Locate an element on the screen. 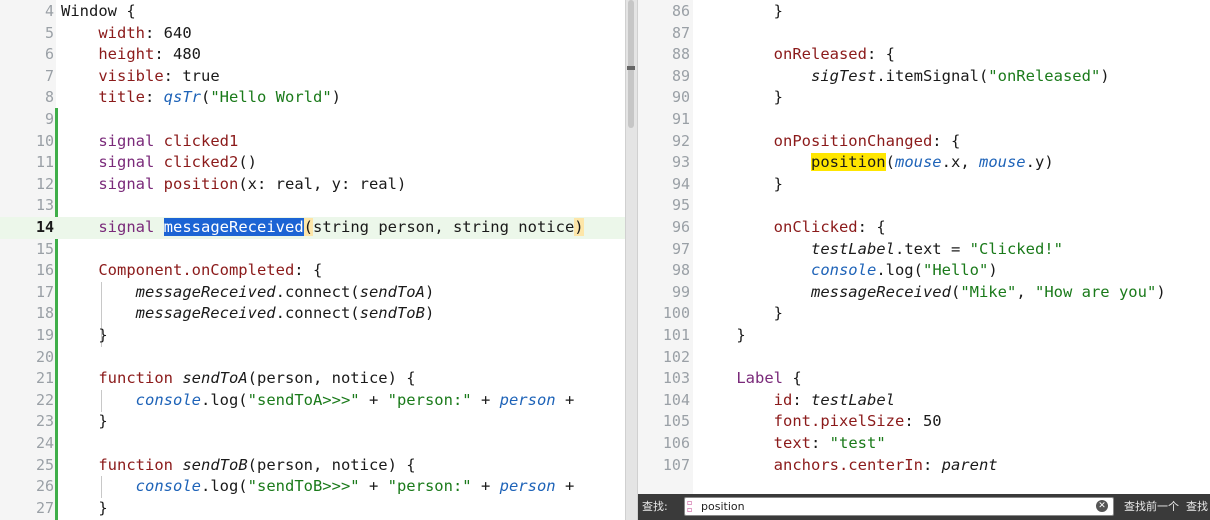 The height and width of the screenshot is (520, 1210). code-line: 89 sigTest.itemSignal("onReleased") is located at coordinates (924, 77).